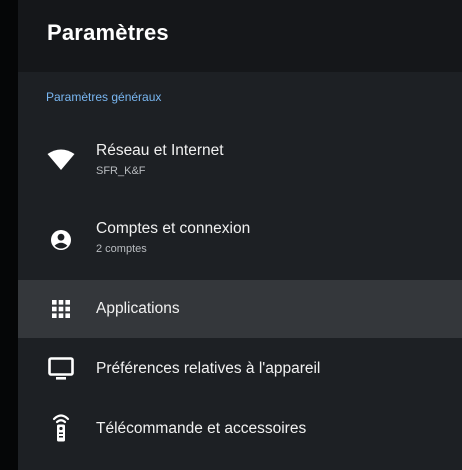 This screenshot has height=470, width=462. Describe the element at coordinates (160, 150) in the screenshot. I see `menu-item-title: Réseau et Internet` at that location.